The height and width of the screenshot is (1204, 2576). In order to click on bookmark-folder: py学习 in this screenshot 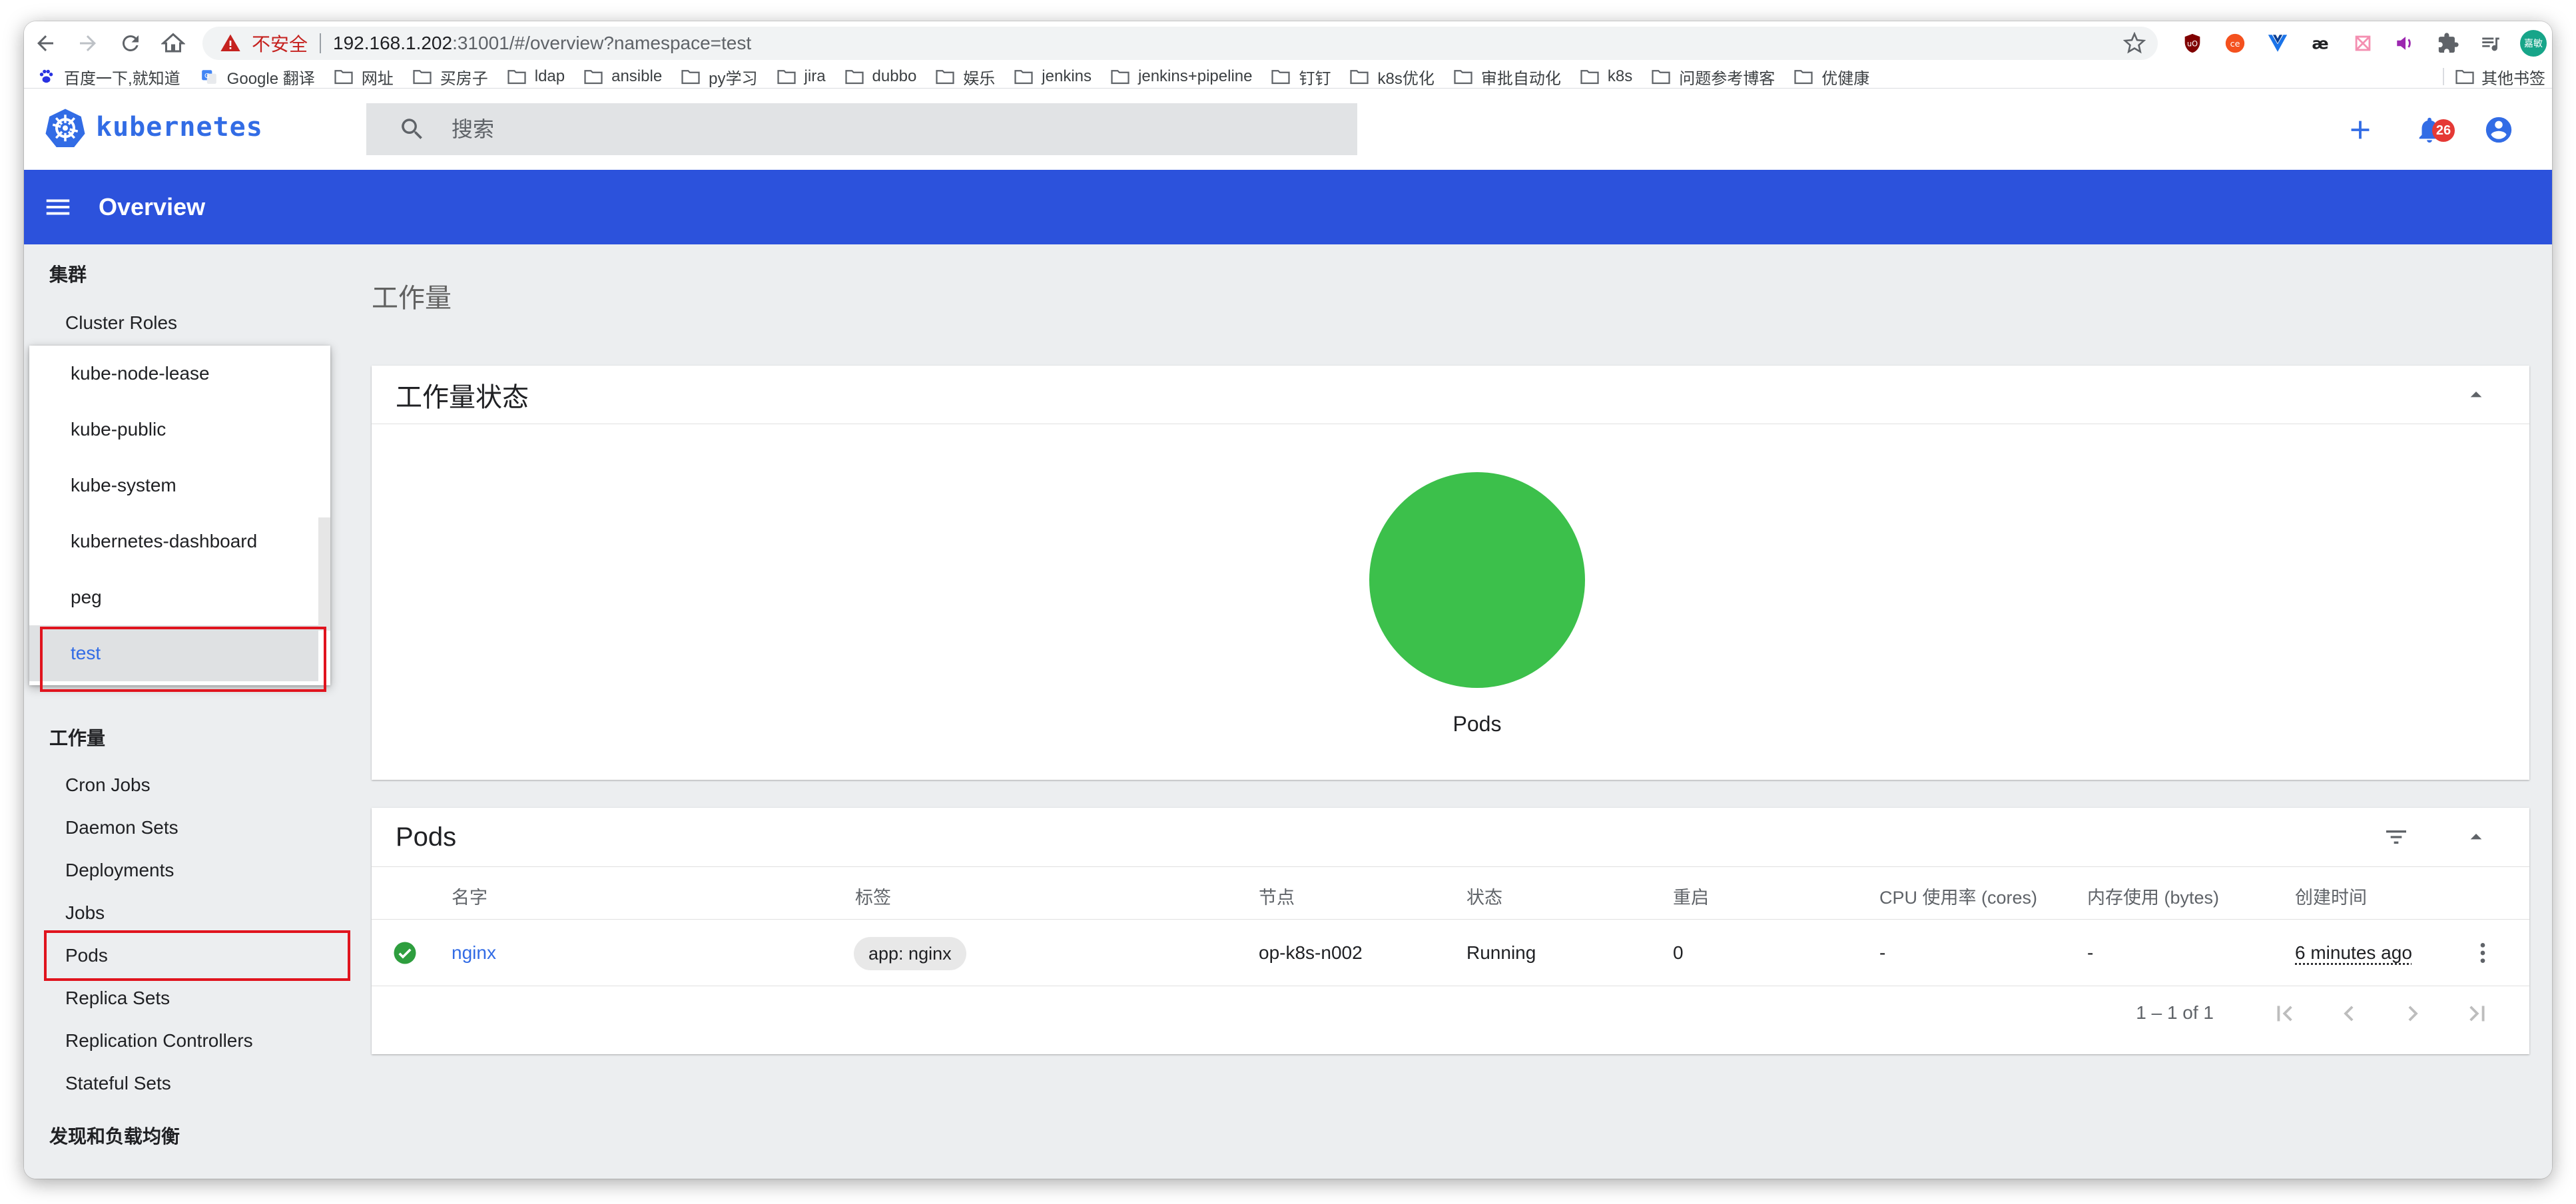, I will do `click(719, 77)`.